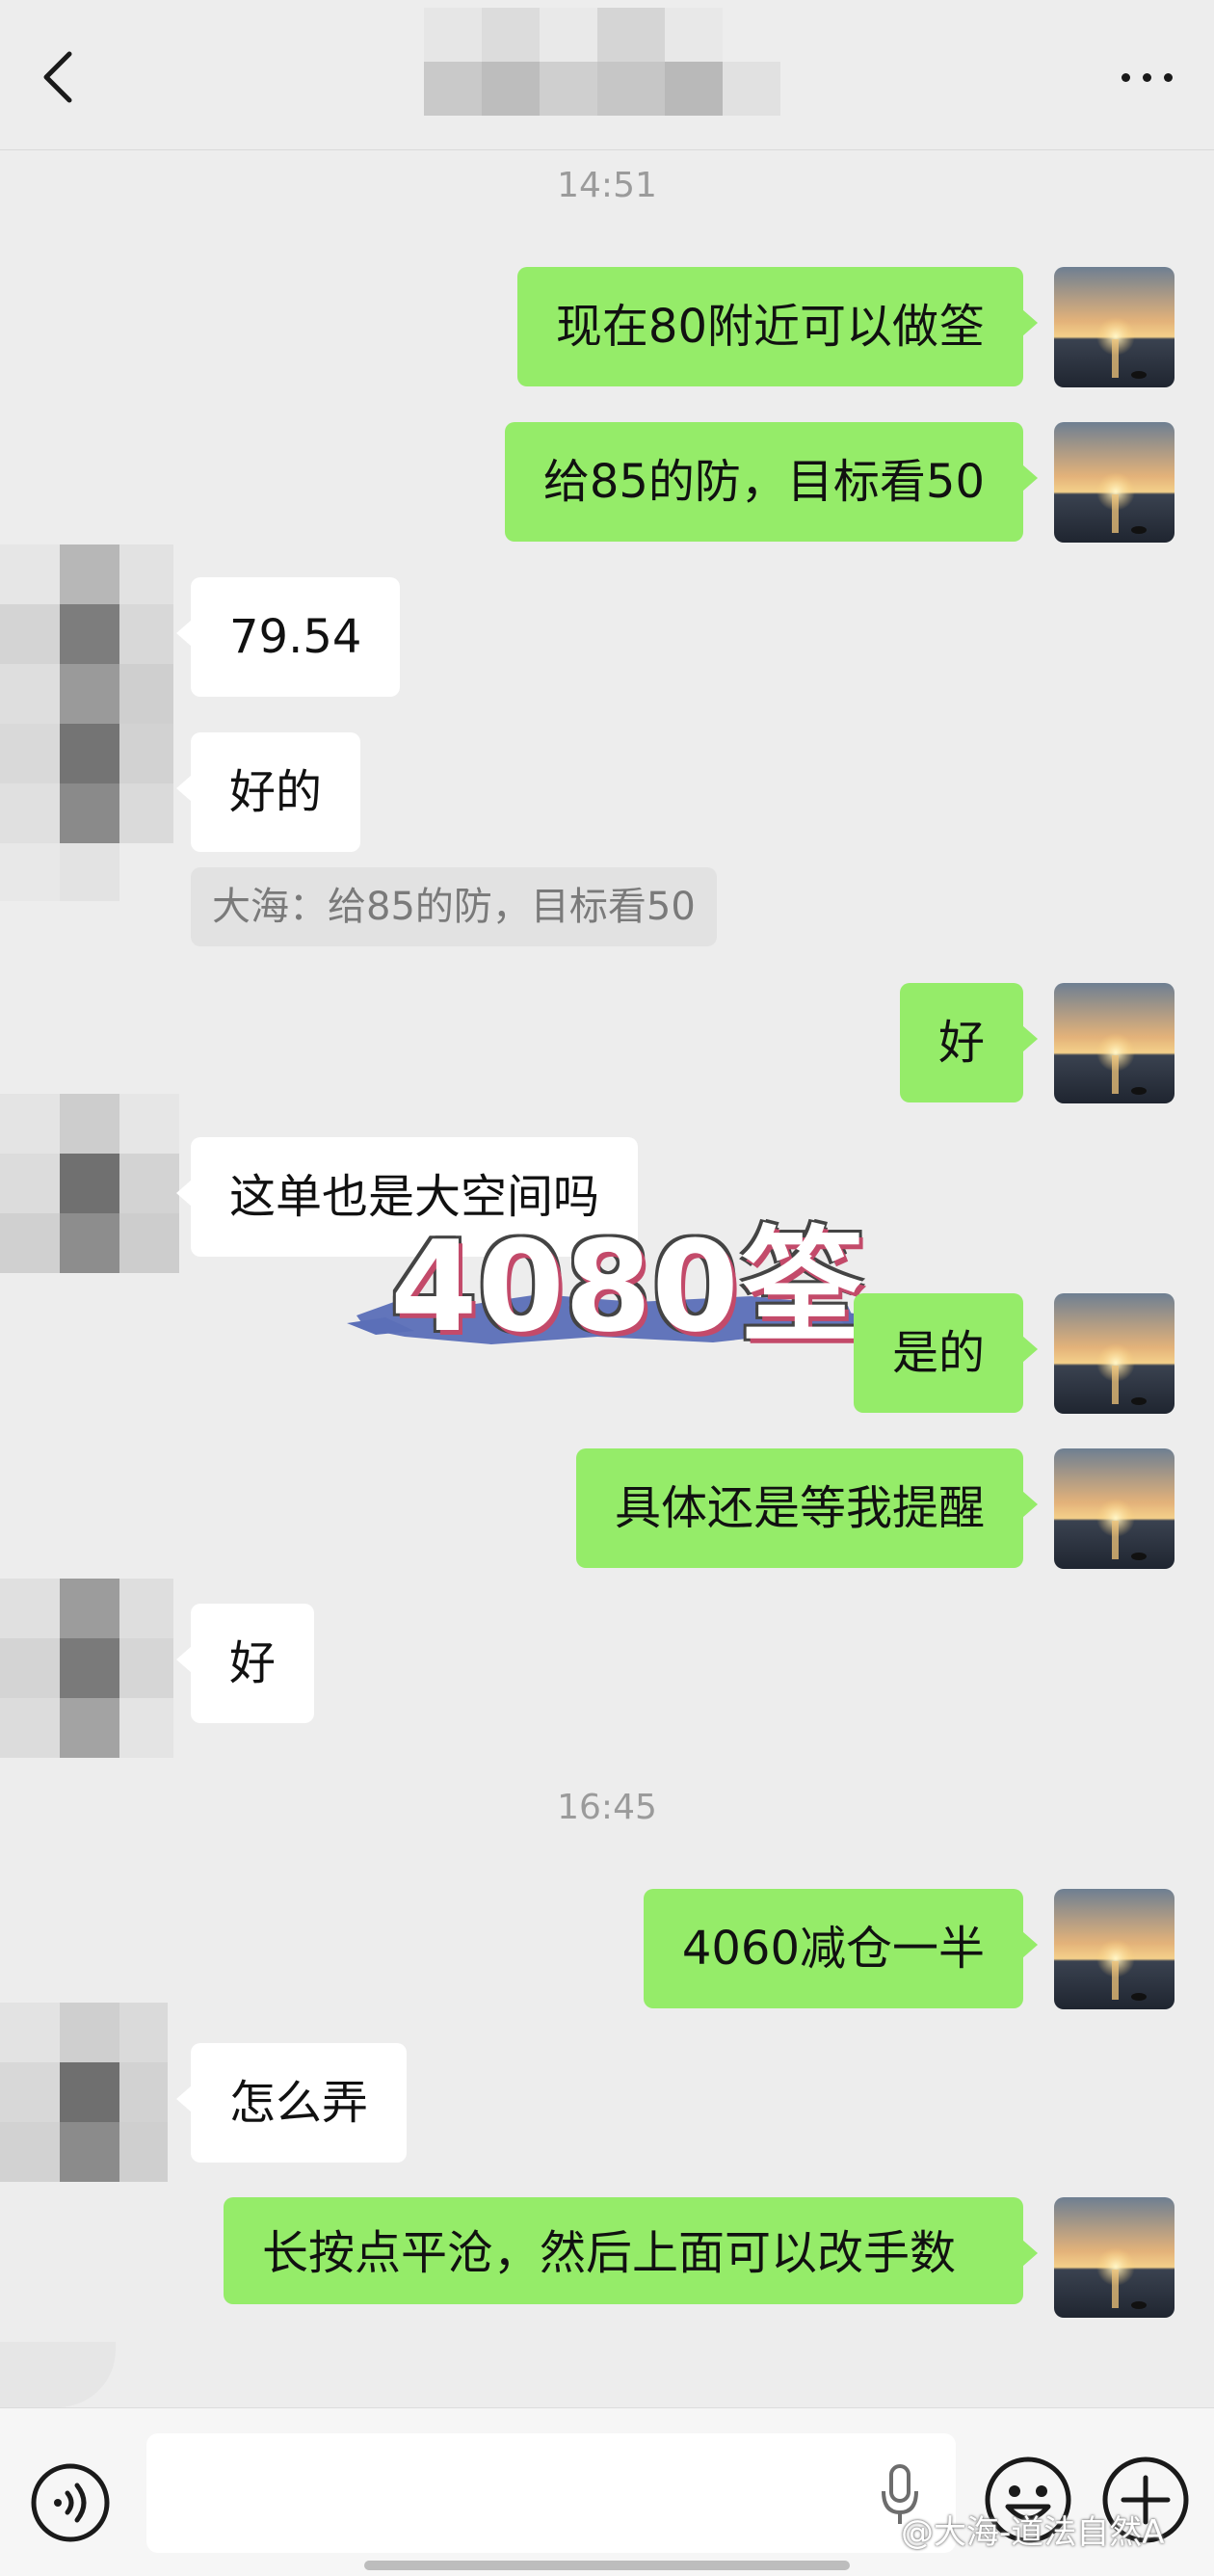 The height and width of the screenshot is (2576, 1214). Describe the element at coordinates (841, 1948) in the screenshot. I see `message-outgoing: 4060减仓一半` at that location.